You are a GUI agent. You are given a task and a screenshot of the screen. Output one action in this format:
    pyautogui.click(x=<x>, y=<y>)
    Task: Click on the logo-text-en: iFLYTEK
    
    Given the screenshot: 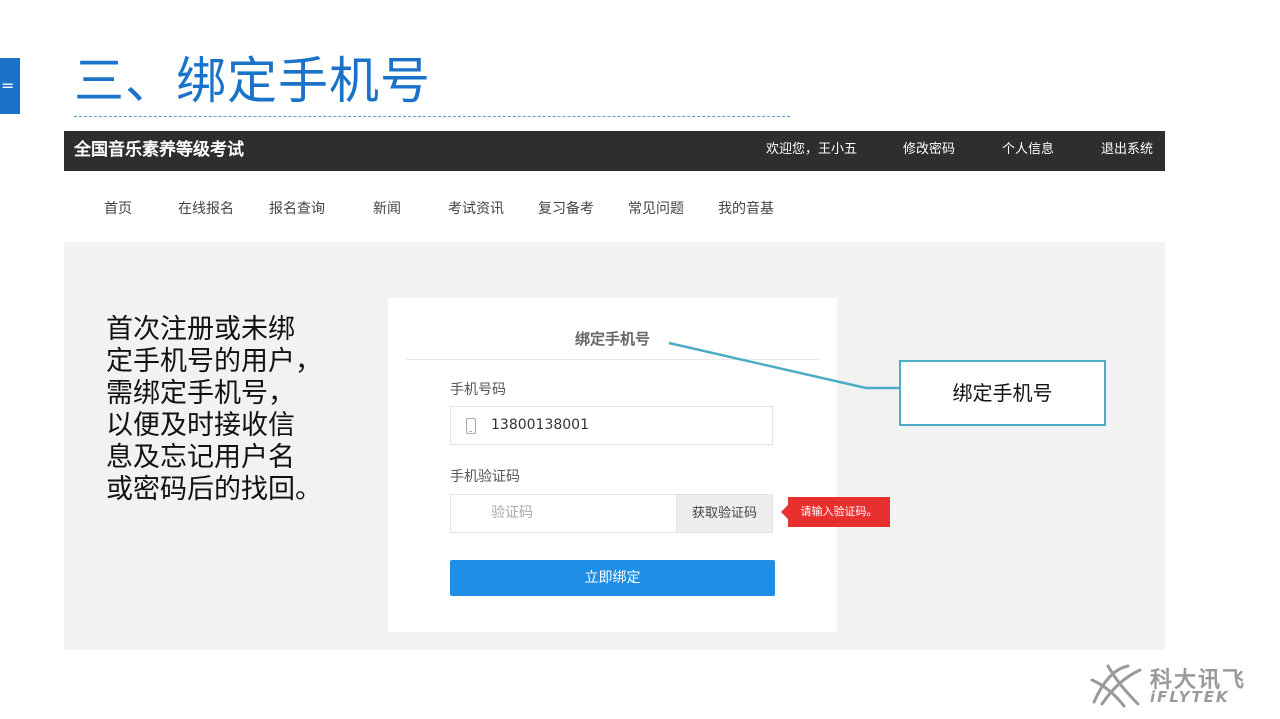 What is the action you would take?
    pyautogui.click(x=1190, y=697)
    